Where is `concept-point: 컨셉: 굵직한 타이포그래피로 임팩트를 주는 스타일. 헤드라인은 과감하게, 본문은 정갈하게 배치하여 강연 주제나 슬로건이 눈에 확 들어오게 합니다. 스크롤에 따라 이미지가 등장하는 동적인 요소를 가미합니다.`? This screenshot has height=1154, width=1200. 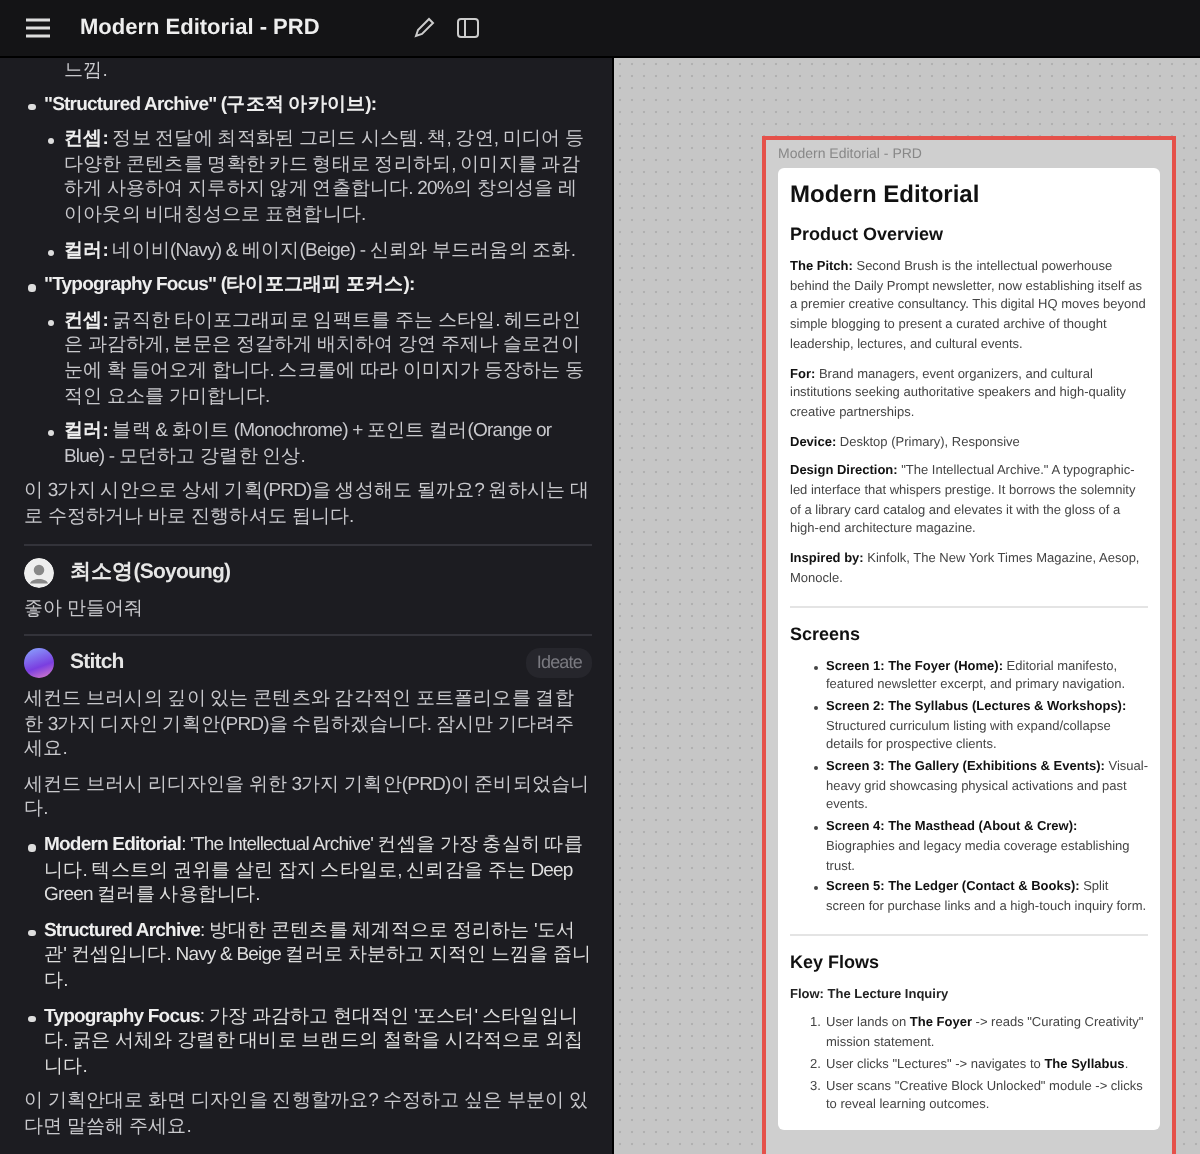 concept-point: 컨셉: 굵직한 타이포그래피로 임팩트를 주는 스타일. 헤드라인은 과감하게, 본문은 정갈하게 배치하여 강연 주제나 슬로건이 눈에 확 들어오게 합니다. 스크롤에 따라 이미지가 등장하는 동적인 요소를 가미합니다. is located at coordinates (324, 358).